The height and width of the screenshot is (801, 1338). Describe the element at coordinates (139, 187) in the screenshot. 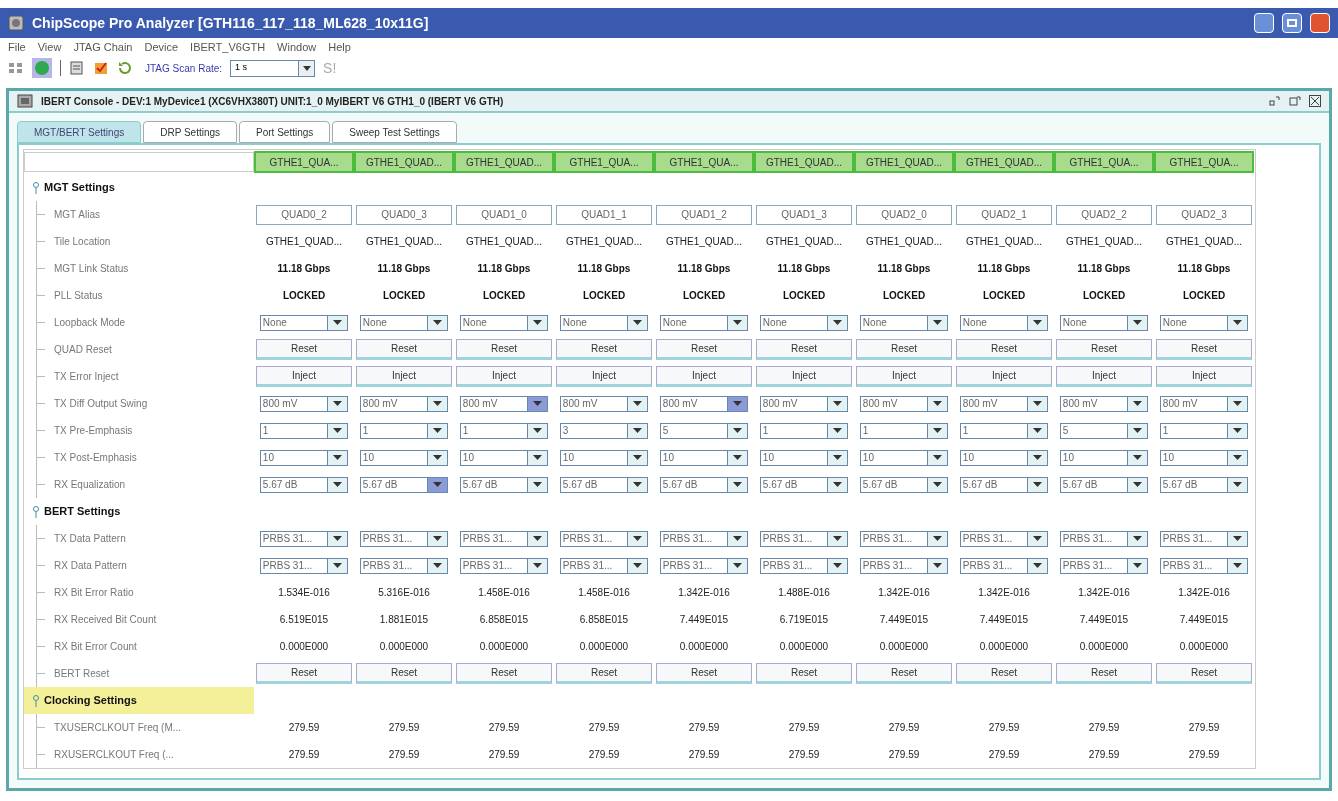

I see `section-header: MGT Settings` at that location.